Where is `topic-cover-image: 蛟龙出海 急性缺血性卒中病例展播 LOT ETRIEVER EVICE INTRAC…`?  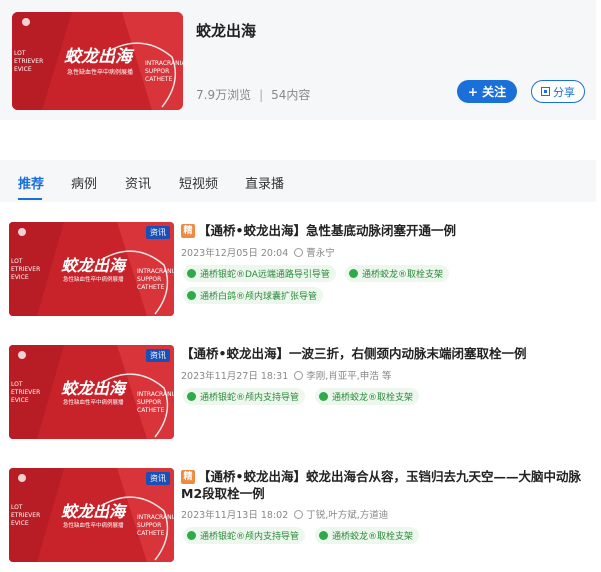 topic-cover-image: 蛟龙出海 急性缺血性卒中病例展播 LOT ETRIEVER EVICE INTRAC… is located at coordinates (97, 61).